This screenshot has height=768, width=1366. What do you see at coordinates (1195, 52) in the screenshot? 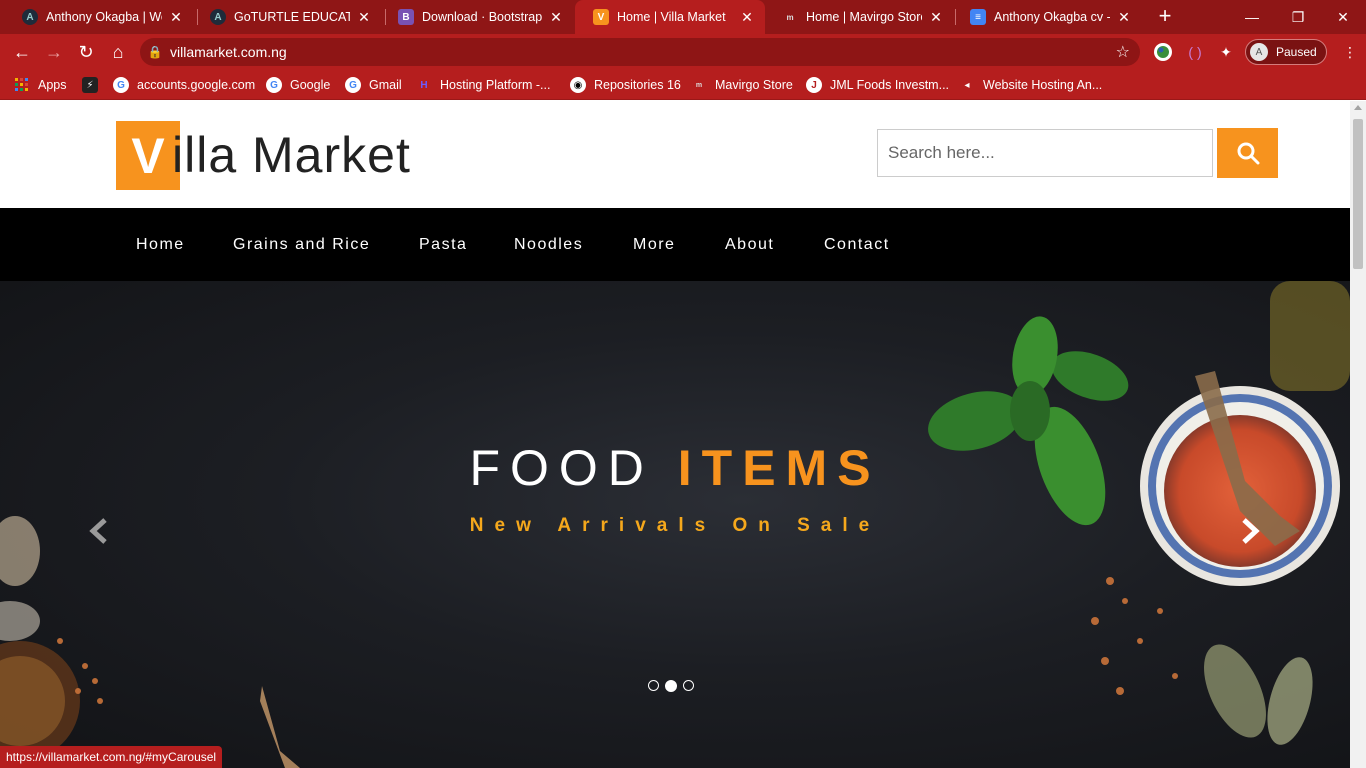
I see `extension-brackets-icon: ( )` at bounding box center [1195, 52].